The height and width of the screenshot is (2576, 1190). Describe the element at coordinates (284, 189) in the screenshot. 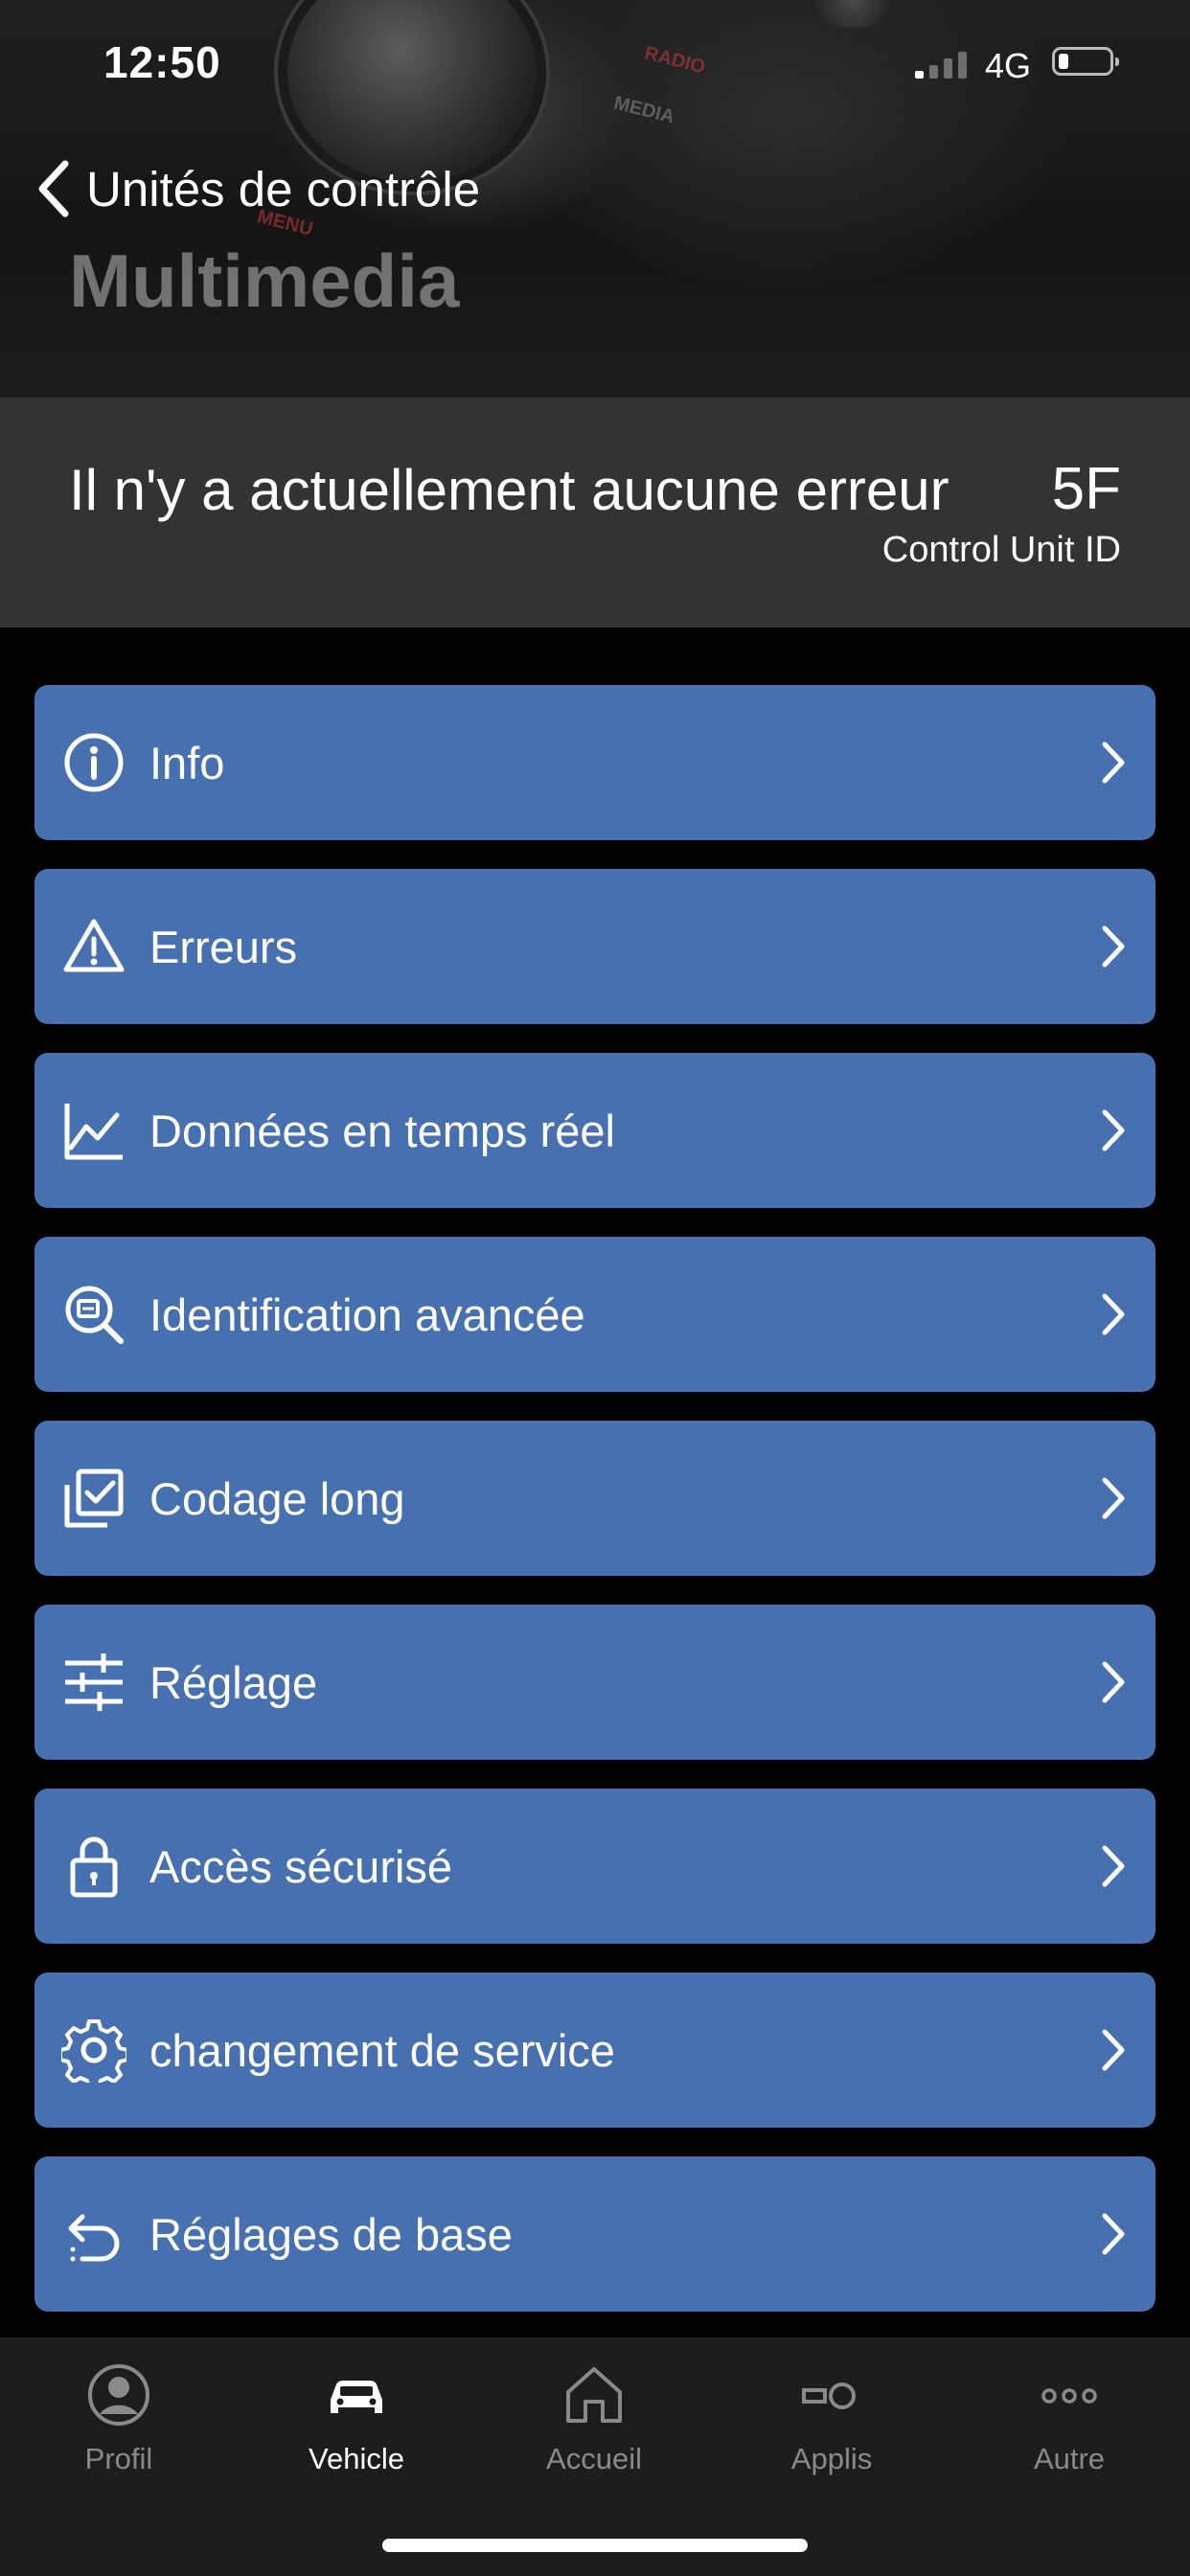

I see `back-button-label: Unités de contrôle` at that location.